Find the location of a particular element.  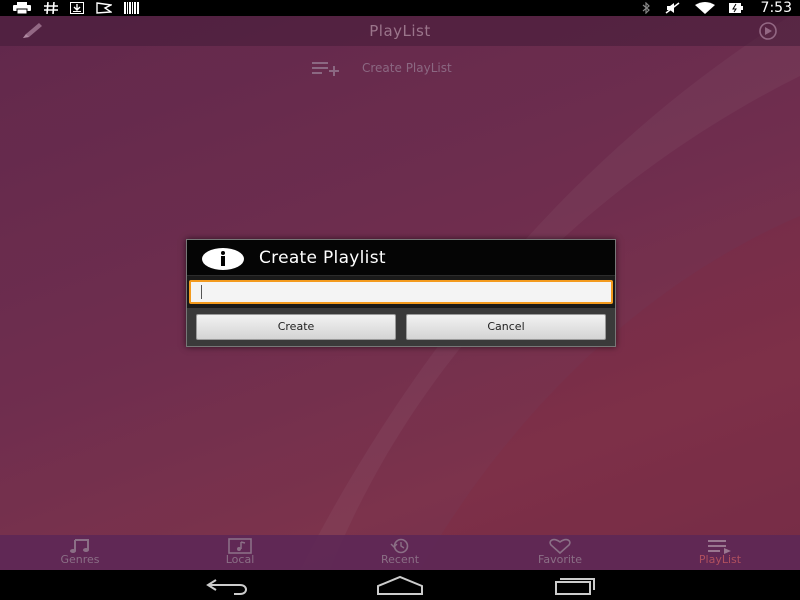

tab-playlist-label: PlayList is located at coordinates (720, 559).